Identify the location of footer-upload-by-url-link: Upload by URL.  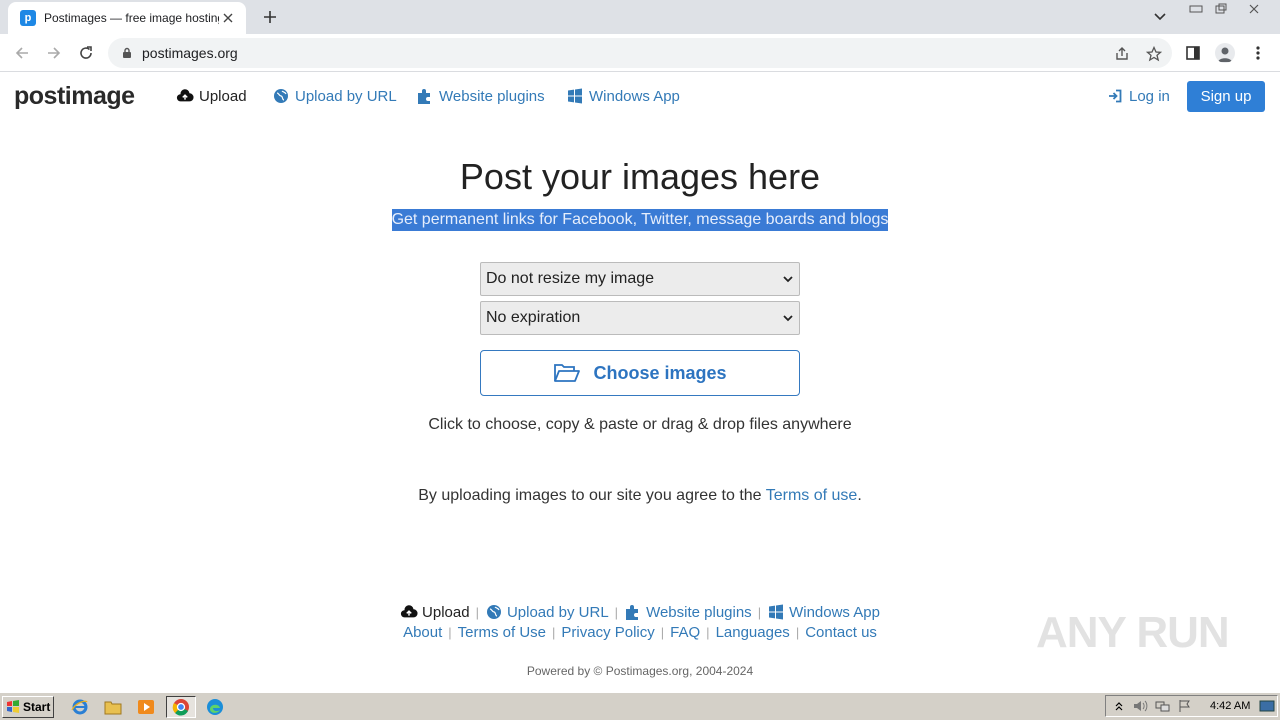
(547, 612).